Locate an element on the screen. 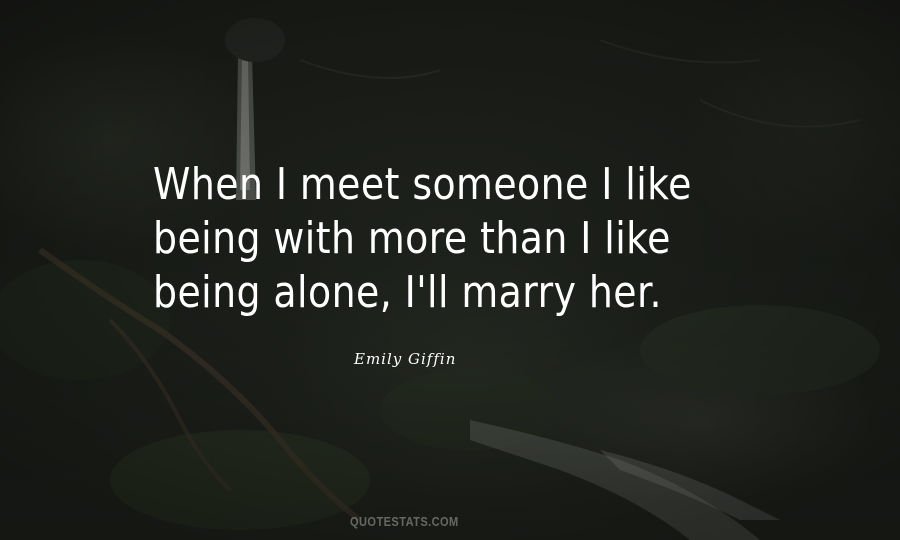 This screenshot has width=900, height=540. quote-line: being alone, I'll marry her. is located at coordinates (407, 292).